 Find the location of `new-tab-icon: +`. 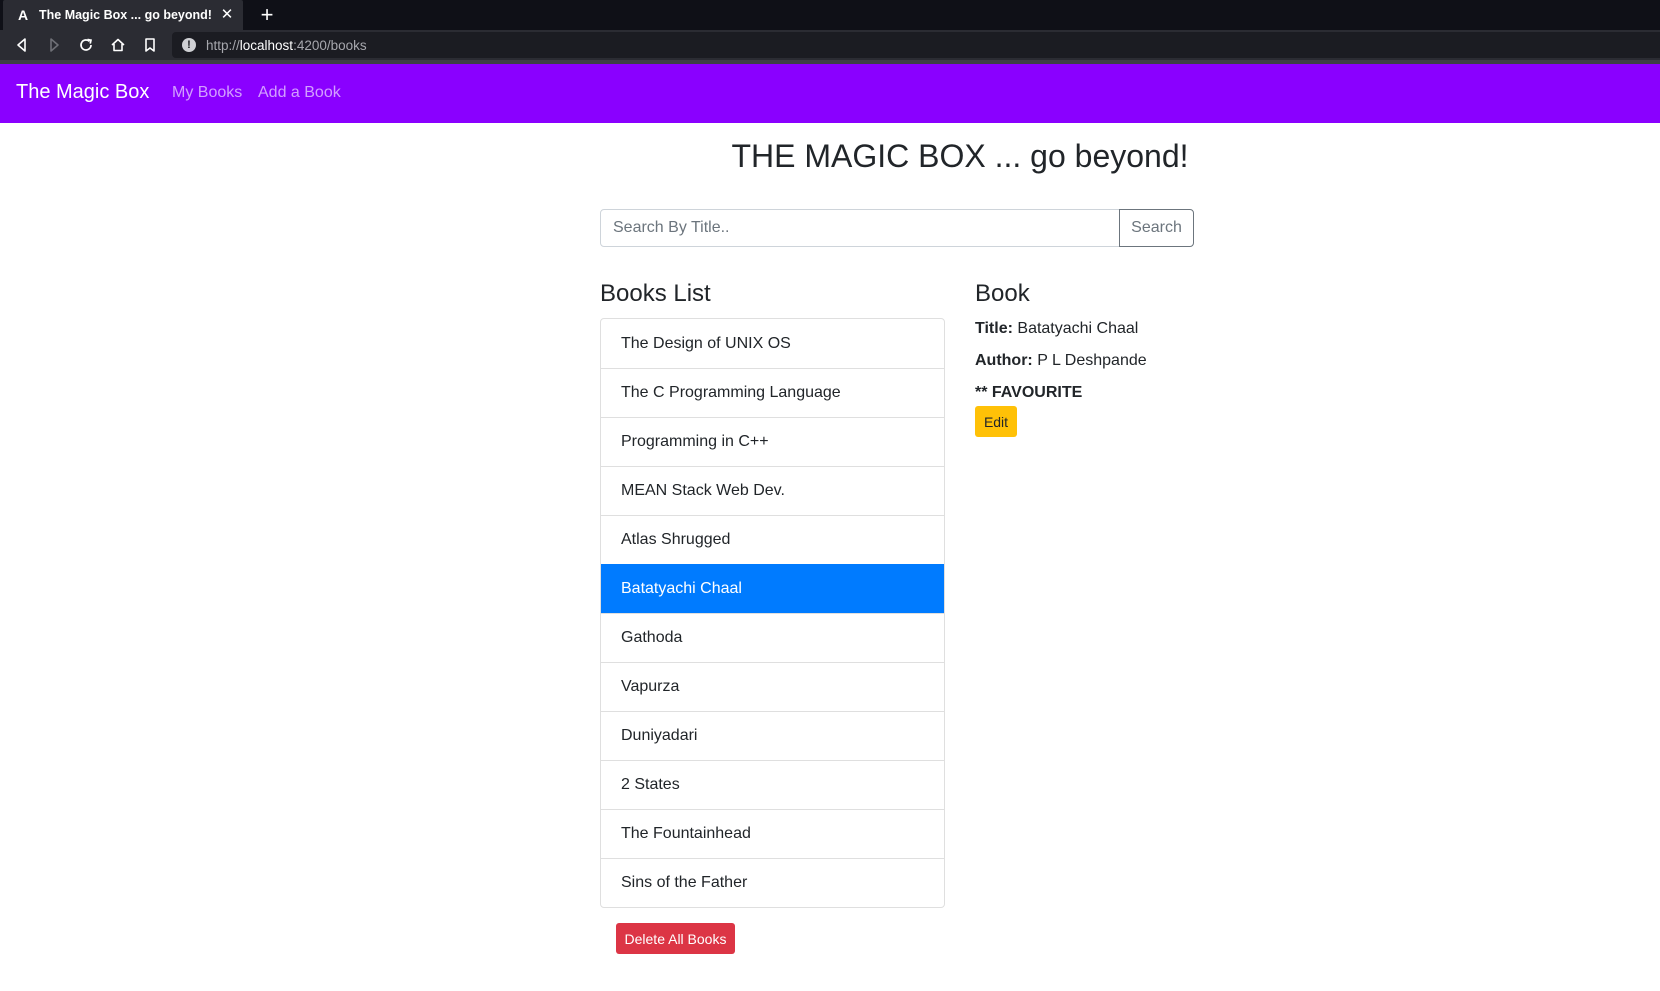

new-tab-icon: + is located at coordinates (267, 15).